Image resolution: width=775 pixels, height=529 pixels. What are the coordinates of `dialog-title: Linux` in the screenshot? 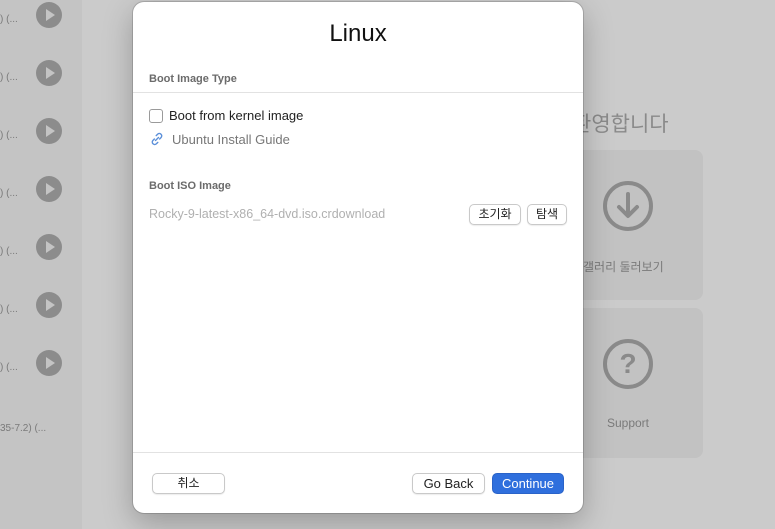 It's located at (358, 33).